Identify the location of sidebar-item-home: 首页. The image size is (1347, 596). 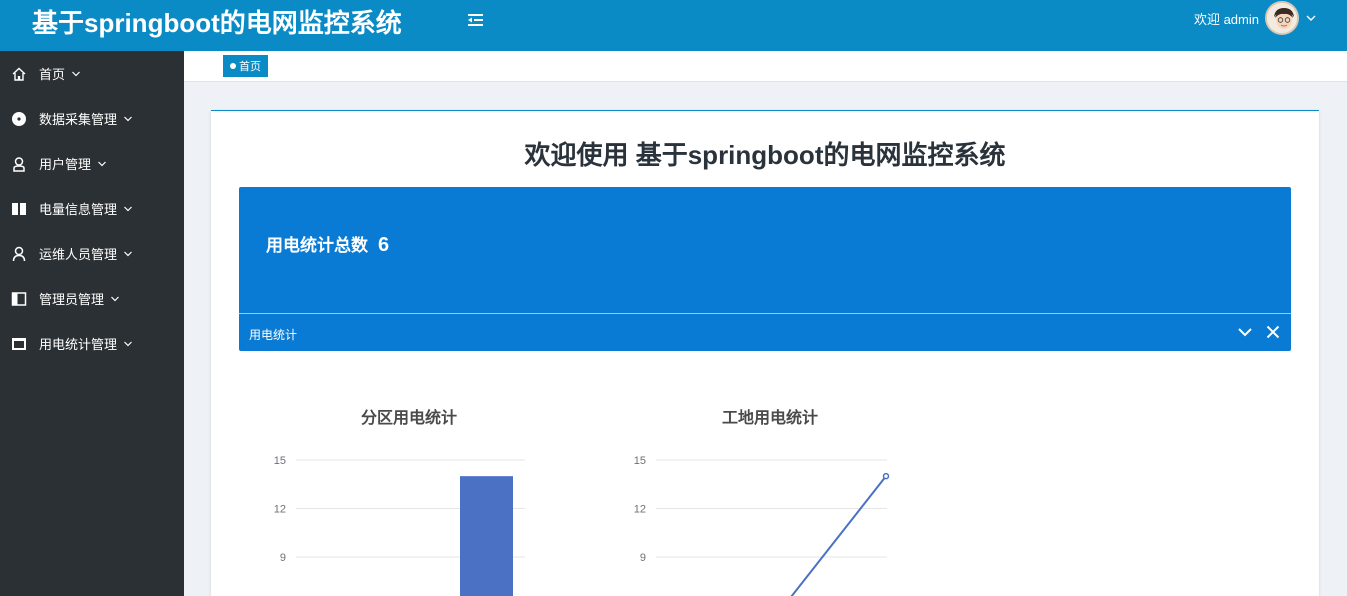
(92, 73).